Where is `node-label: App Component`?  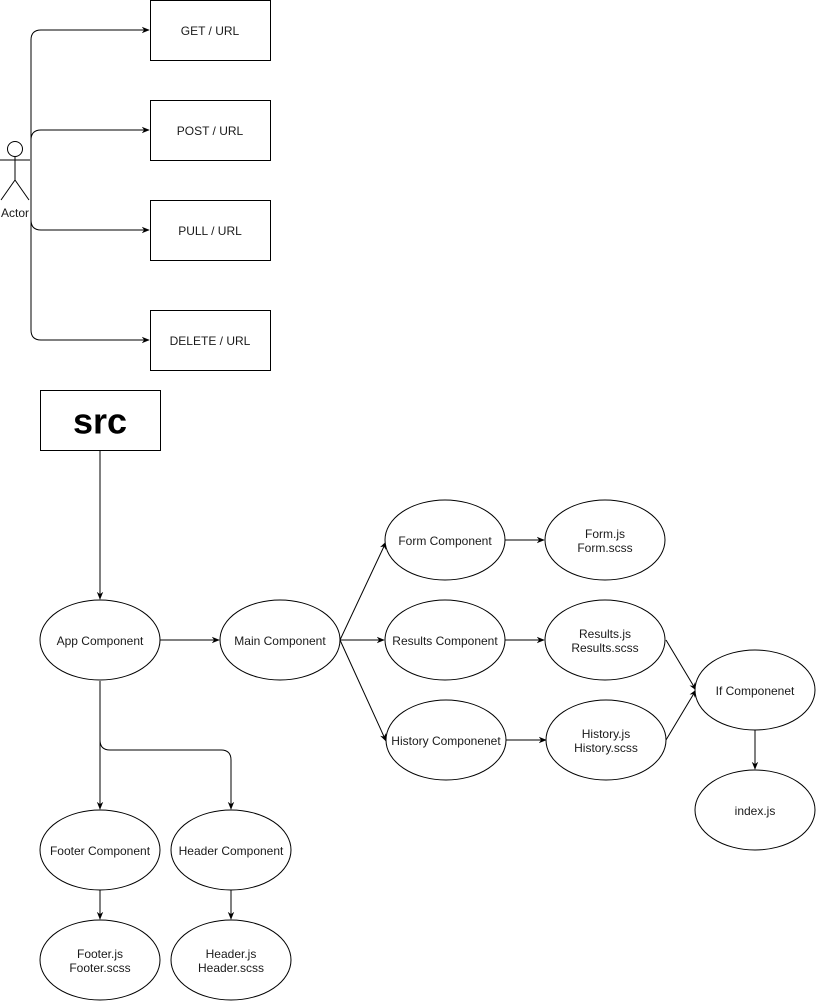
node-label: App Component is located at coordinates (100, 641).